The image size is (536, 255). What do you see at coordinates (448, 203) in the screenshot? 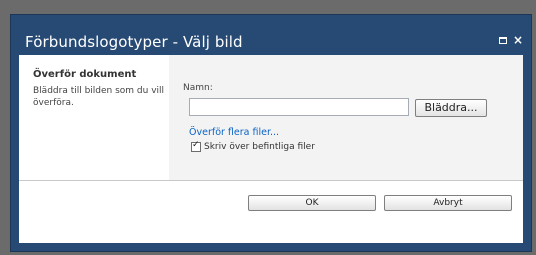
I see `cancel-button: Avbryt` at bounding box center [448, 203].